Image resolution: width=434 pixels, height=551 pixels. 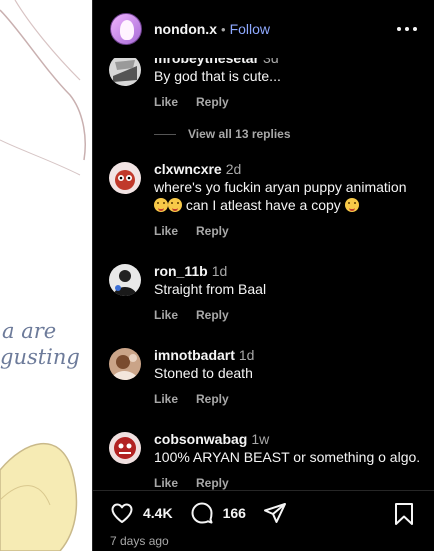 What do you see at coordinates (188, 169) in the screenshot?
I see `comment-username: clxwncxre` at bounding box center [188, 169].